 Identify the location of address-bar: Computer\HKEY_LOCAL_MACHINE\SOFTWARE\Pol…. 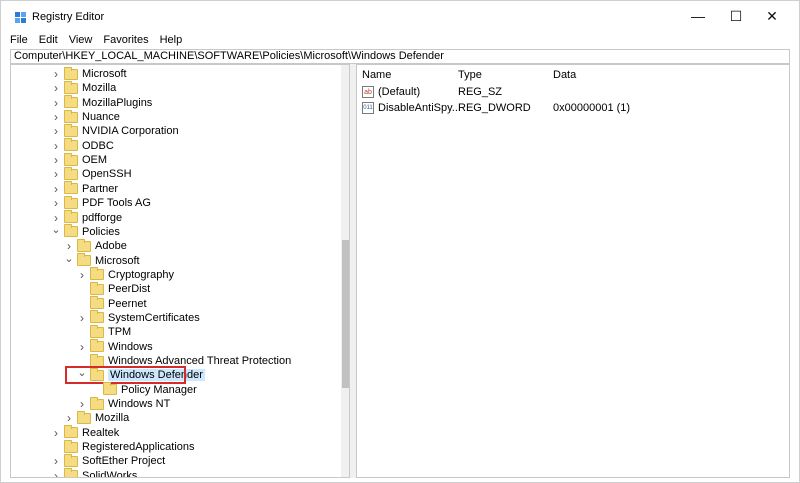
(400, 56).